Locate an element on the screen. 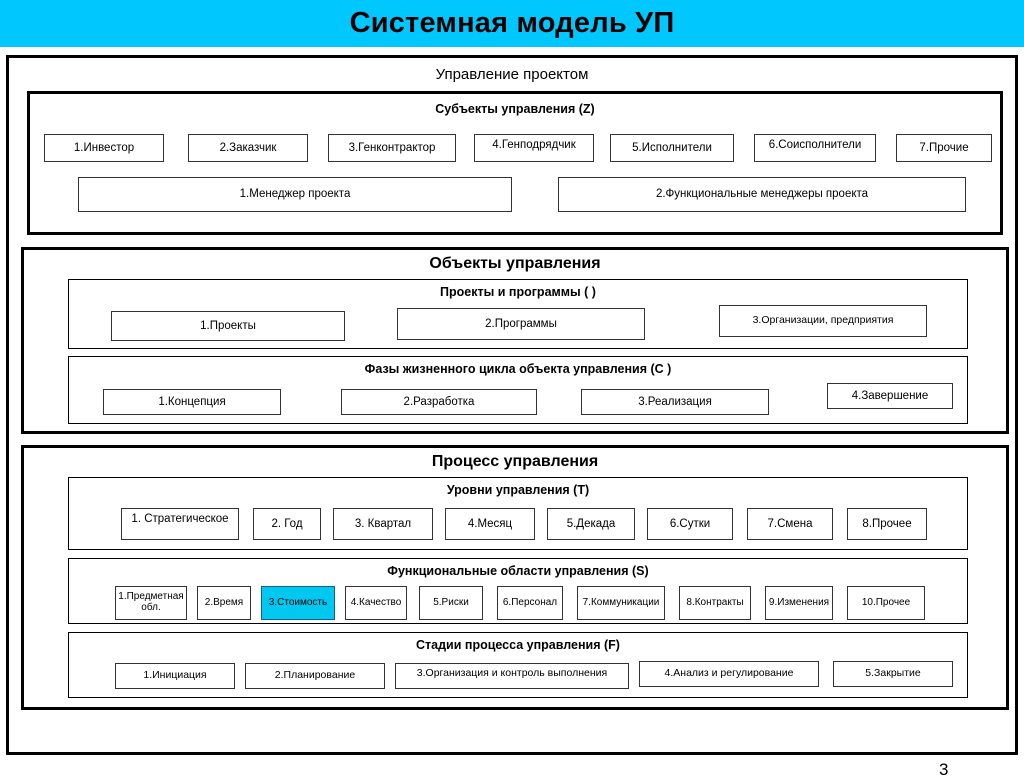 The image size is (1024, 780). section-objects-title: Объекты управления is located at coordinates (515, 263).